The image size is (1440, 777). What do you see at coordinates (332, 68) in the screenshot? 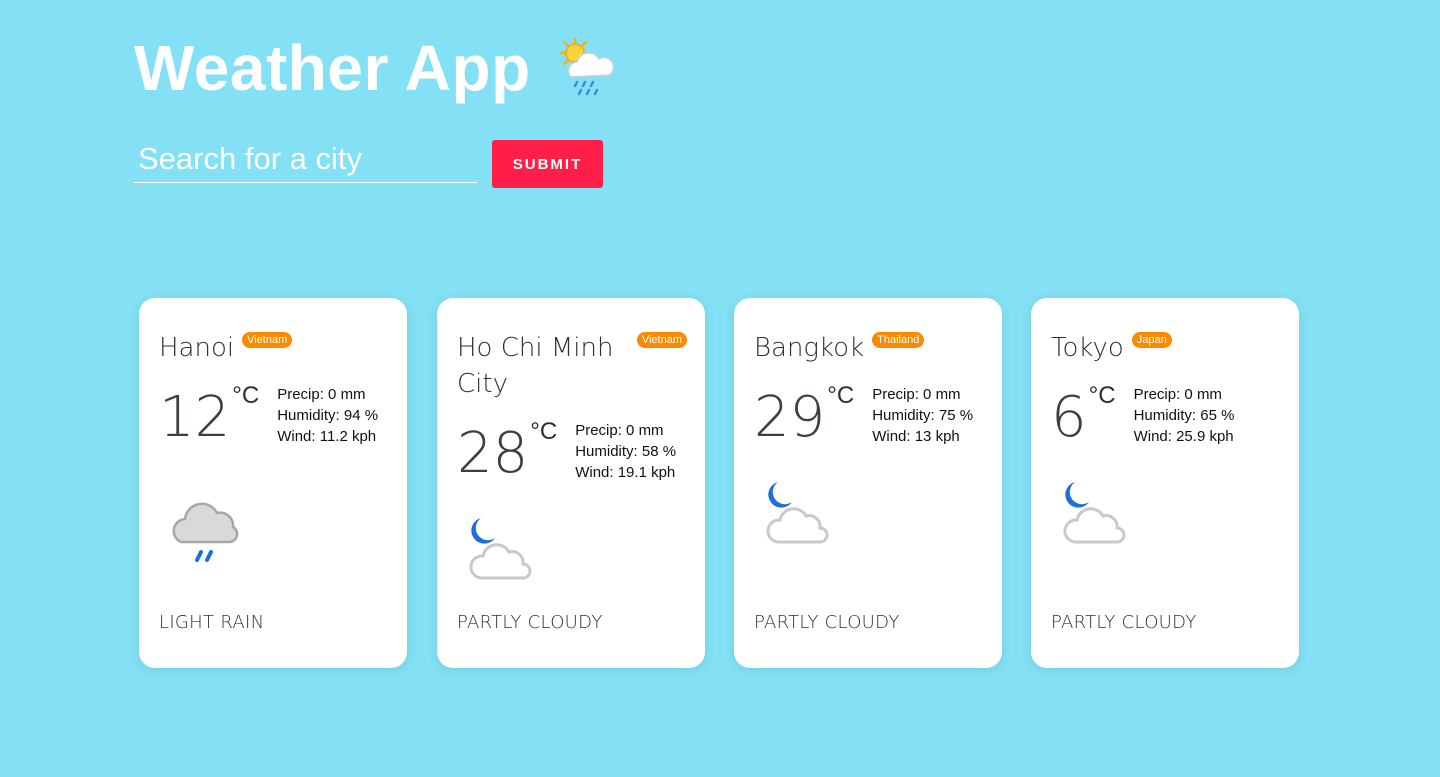
I see `page-title-text: Weather App` at bounding box center [332, 68].